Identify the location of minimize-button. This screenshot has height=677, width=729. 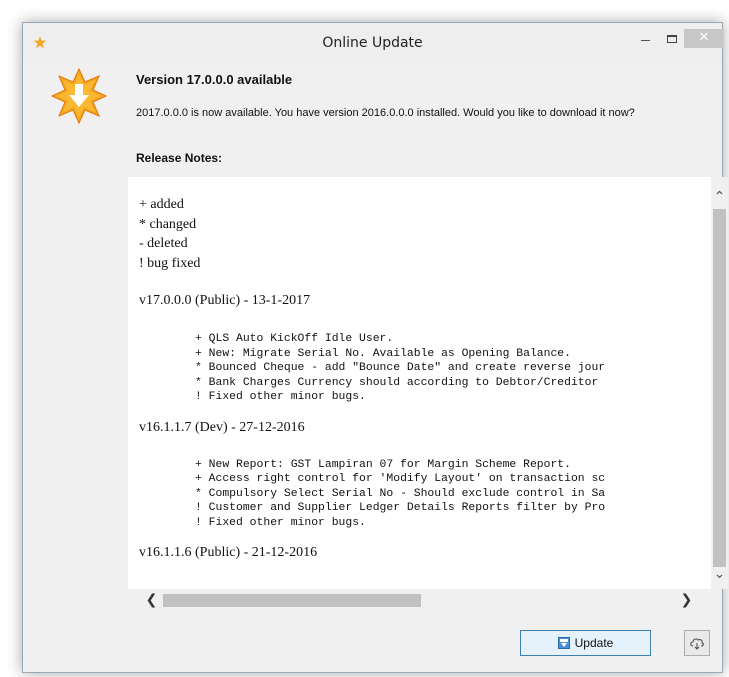
(647, 41).